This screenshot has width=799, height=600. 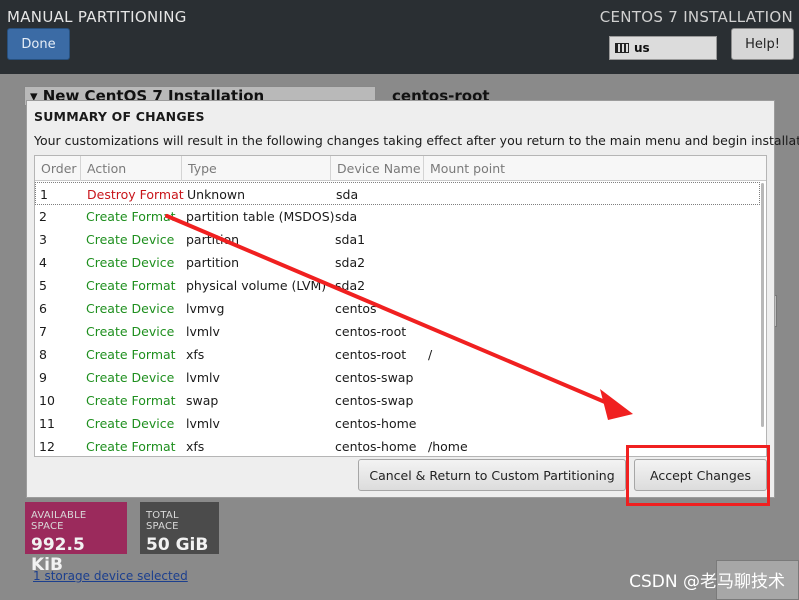 What do you see at coordinates (119, 116) in the screenshot?
I see `dialog-title: SUMMARY OF CHANGES` at bounding box center [119, 116].